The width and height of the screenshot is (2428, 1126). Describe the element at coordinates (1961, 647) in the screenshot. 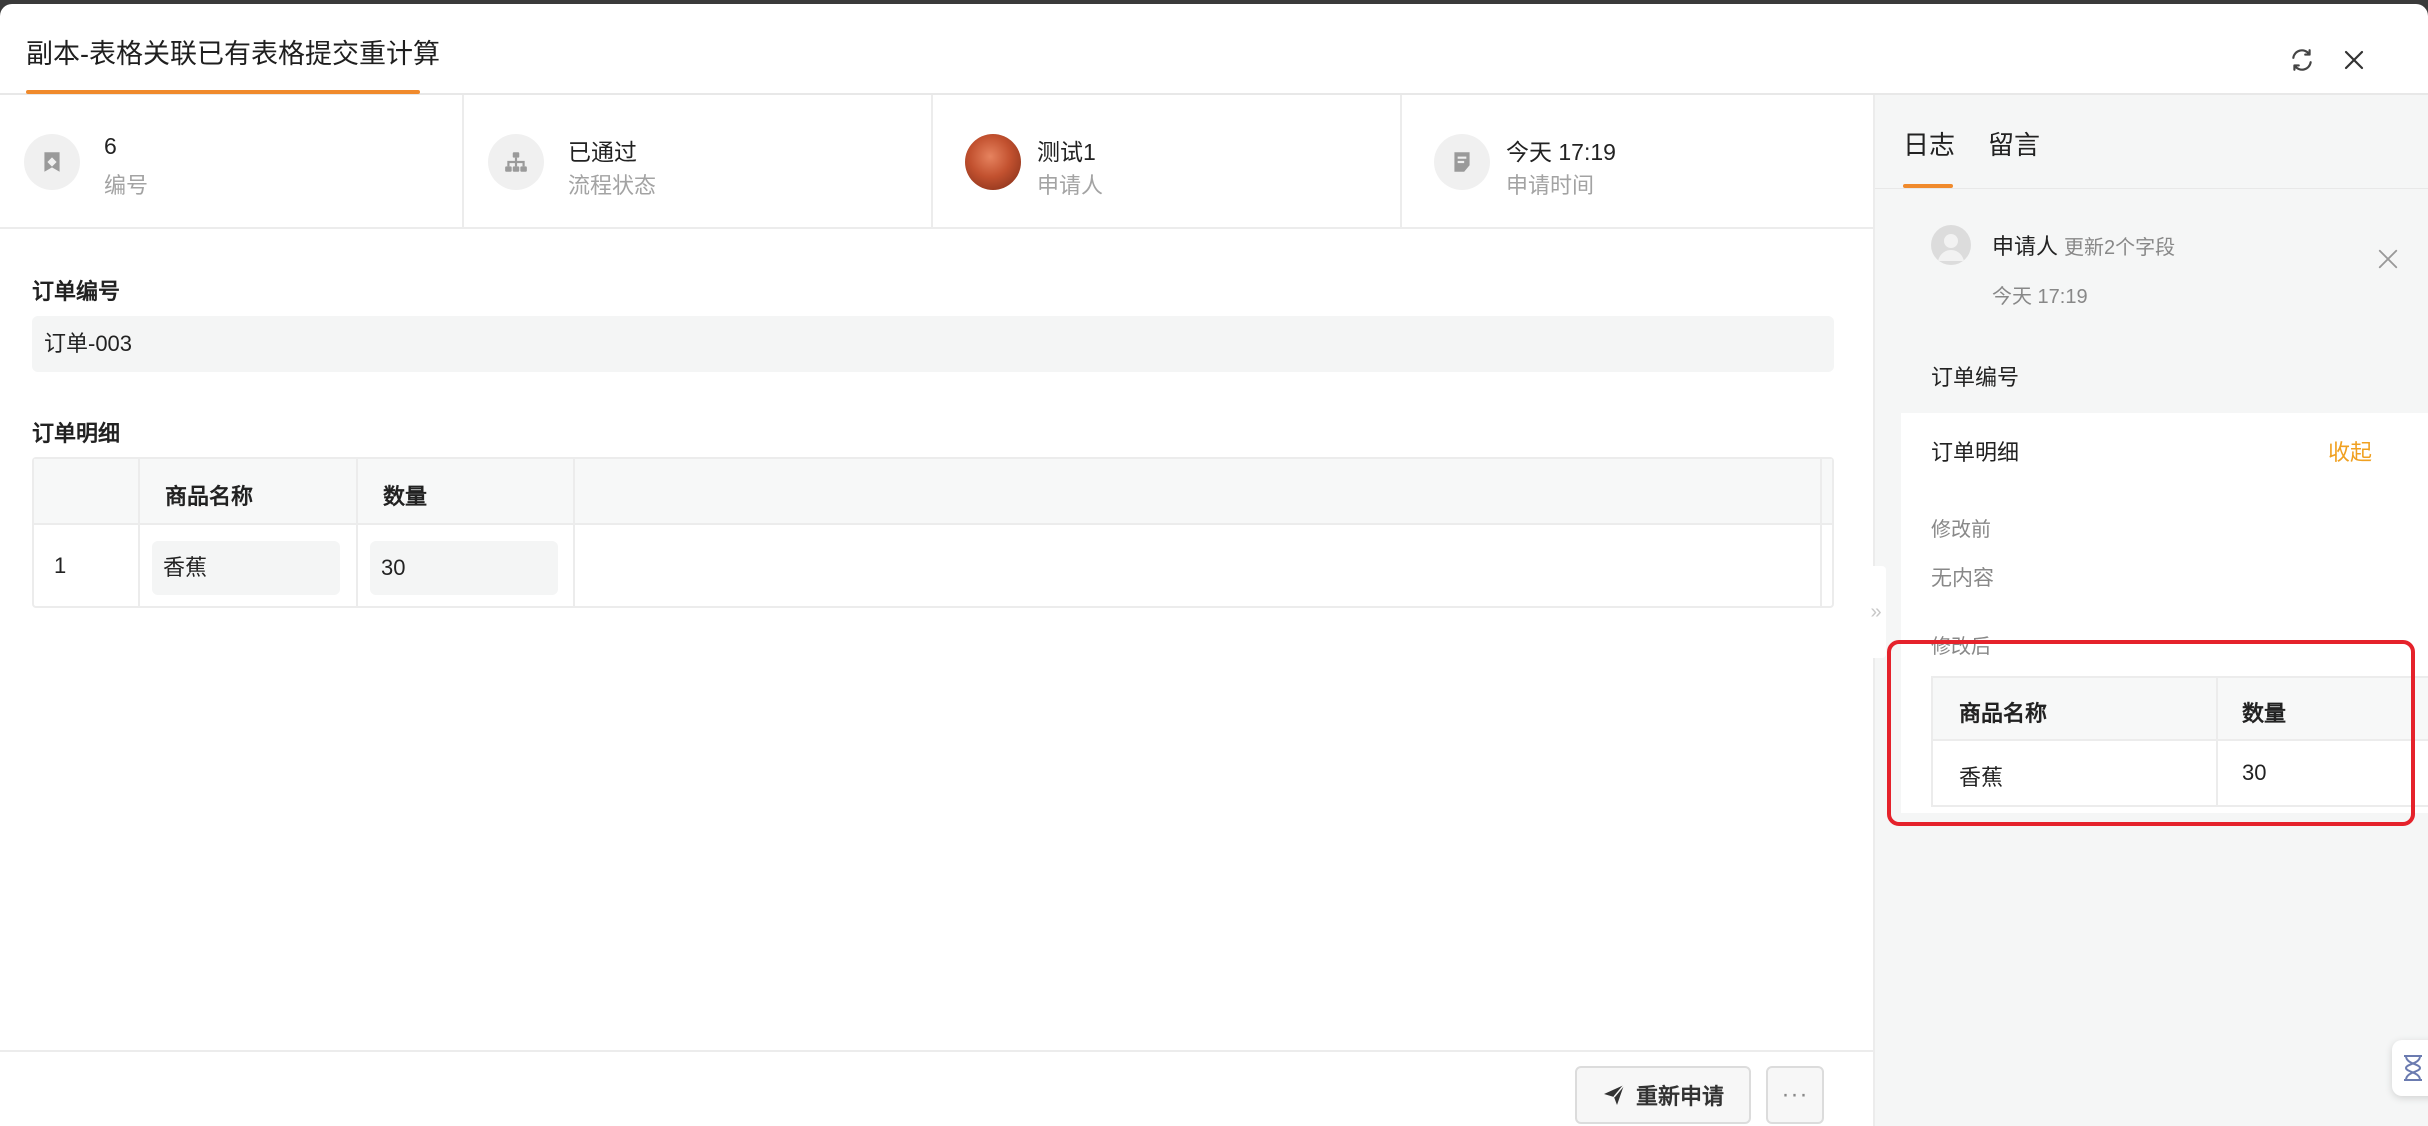

I see `after-label: 修改后` at that location.